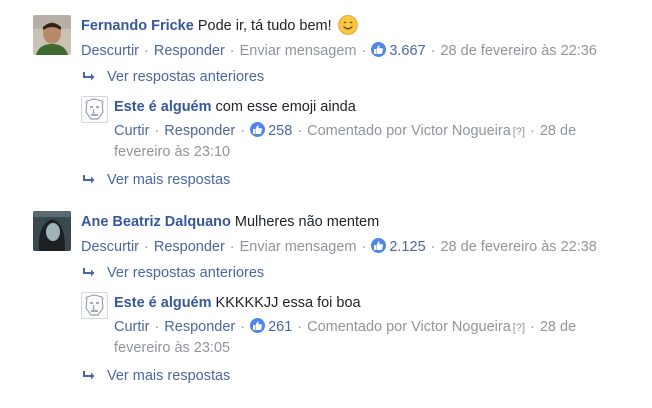  I want to click on avatar-fernando, so click(52, 35).